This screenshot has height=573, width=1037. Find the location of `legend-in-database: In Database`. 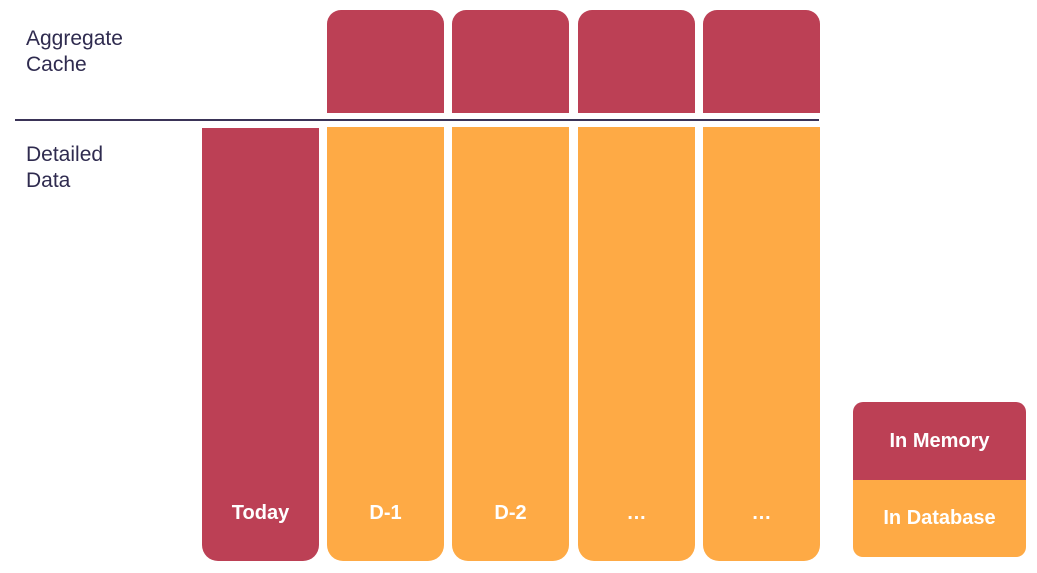

legend-in-database: In Database is located at coordinates (939, 518).